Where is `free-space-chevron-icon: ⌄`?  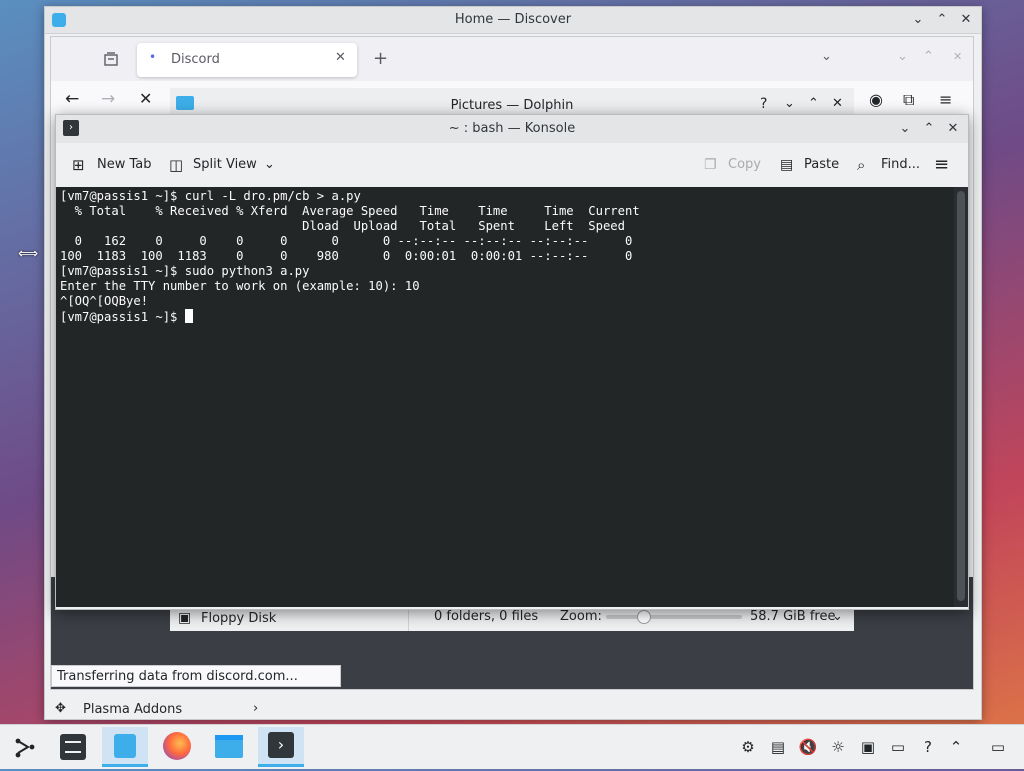
free-space-chevron-icon: ⌄ is located at coordinates (837, 616).